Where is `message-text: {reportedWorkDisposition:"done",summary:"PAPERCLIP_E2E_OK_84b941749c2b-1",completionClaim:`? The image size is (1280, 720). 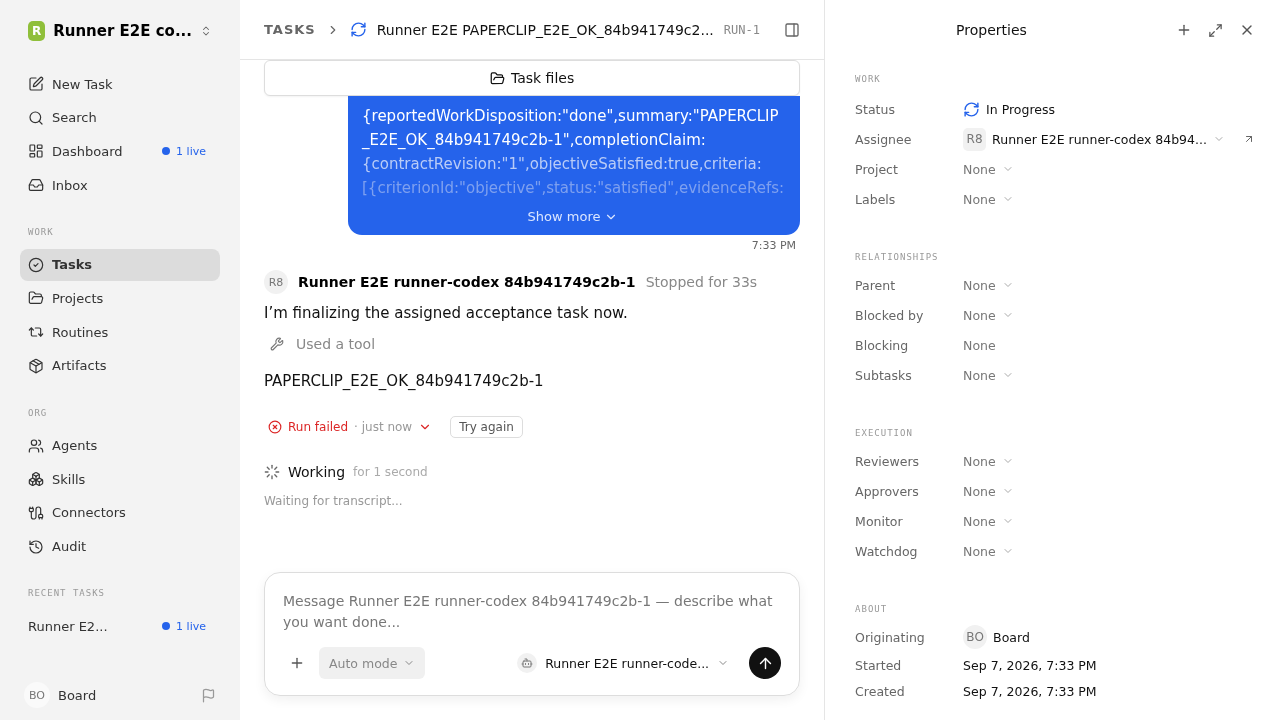
message-text: {reportedWorkDisposition:"done",summary:"PAPERCLIP_E2E_OK_84b941749c2b-1",completionClaim: is located at coordinates (571, 128).